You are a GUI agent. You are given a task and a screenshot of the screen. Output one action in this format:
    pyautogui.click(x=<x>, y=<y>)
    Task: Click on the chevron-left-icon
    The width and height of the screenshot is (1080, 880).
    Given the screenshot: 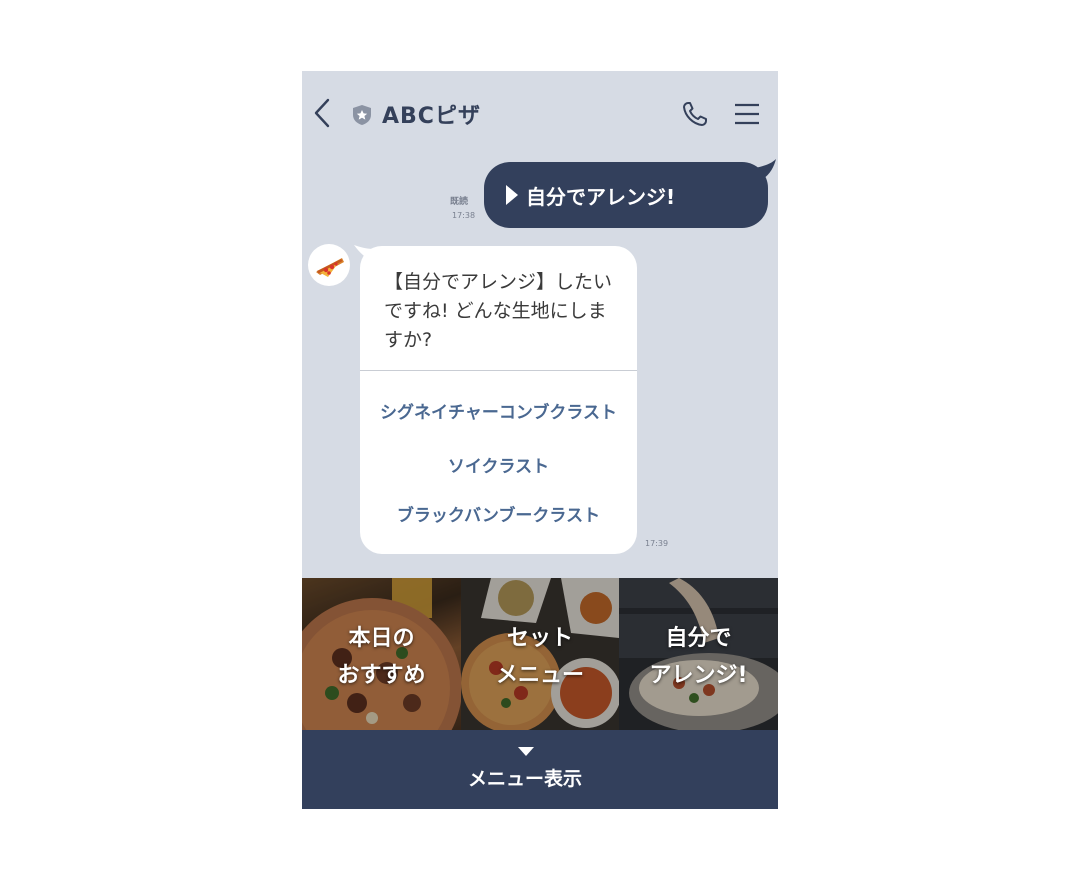 What is the action you would take?
    pyautogui.click(x=322, y=113)
    